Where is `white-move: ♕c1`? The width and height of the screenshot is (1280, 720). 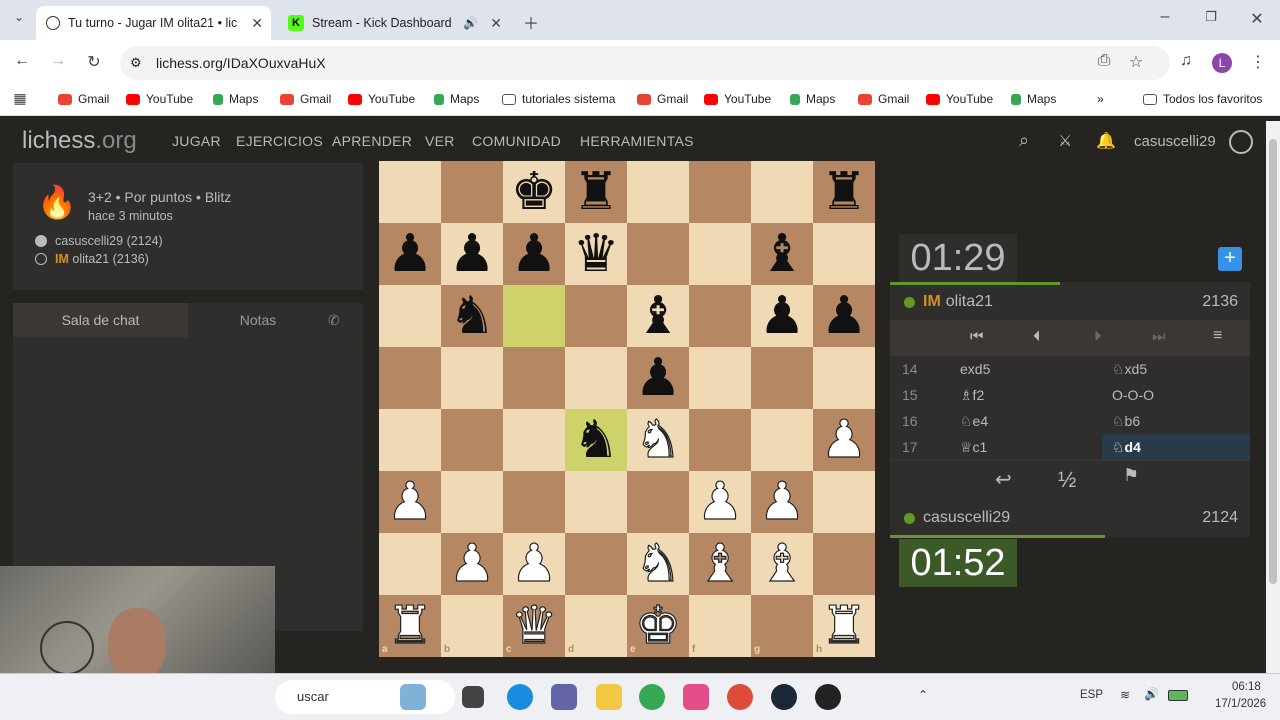
white-move: ♕c1 is located at coordinates (973, 447).